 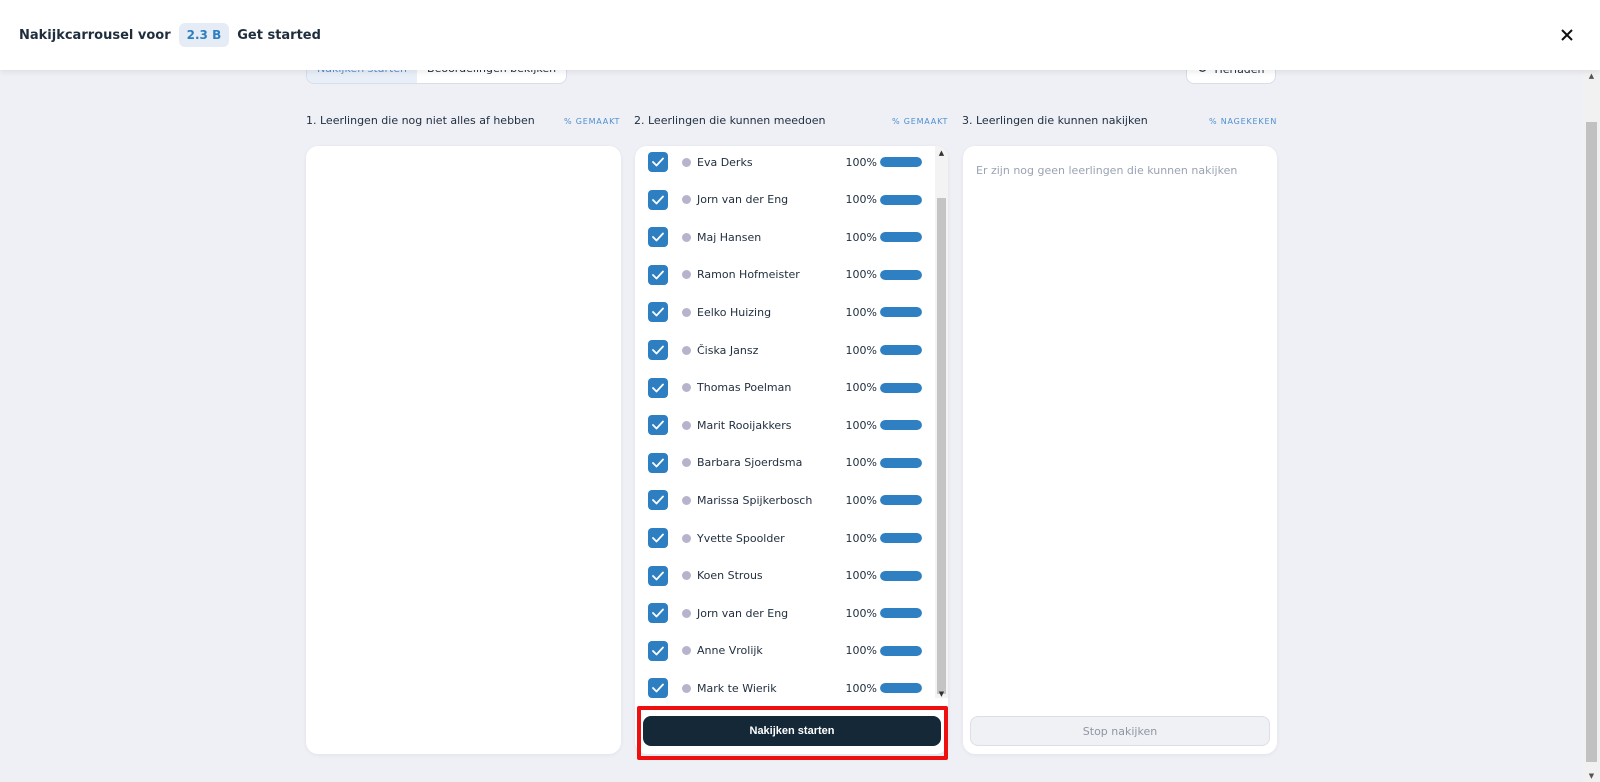 What do you see at coordinates (1120, 731) in the screenshot?
I see `stop-grading-button: Stop nakijken` at bounding box center [1120, 731].